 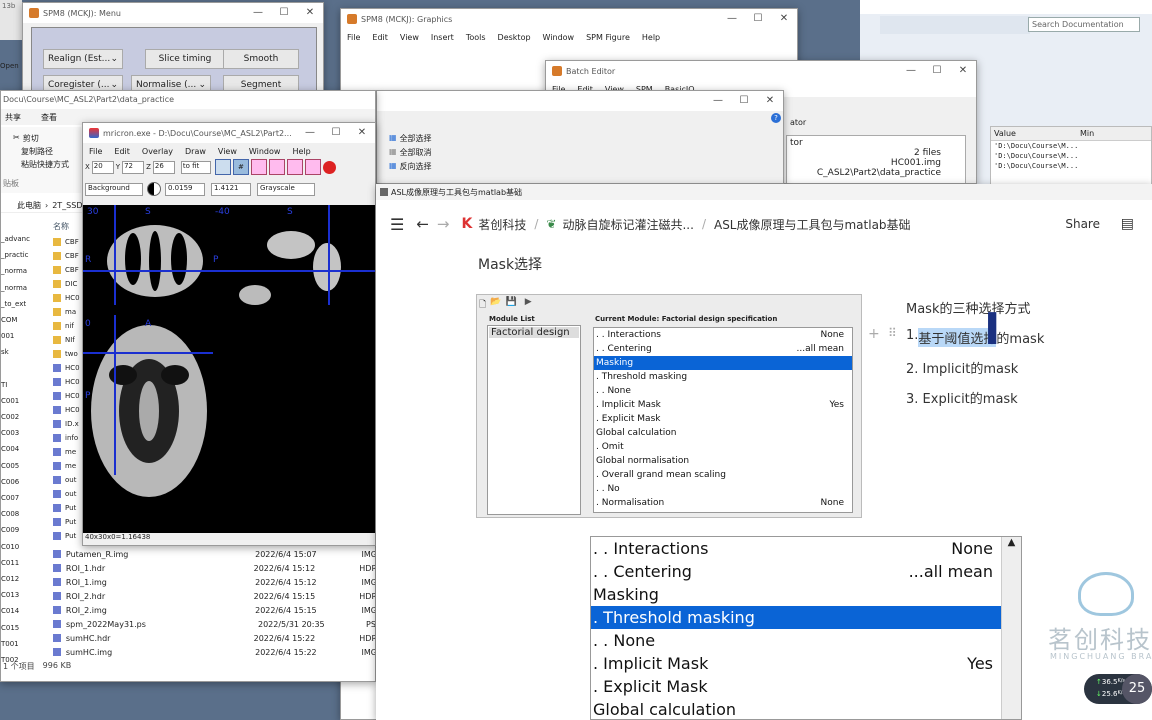 What do you see at coordinates (185, 189) in the screenshot?
I see `min-intensity-input: 0.0159` at bounding box center [185, 189].